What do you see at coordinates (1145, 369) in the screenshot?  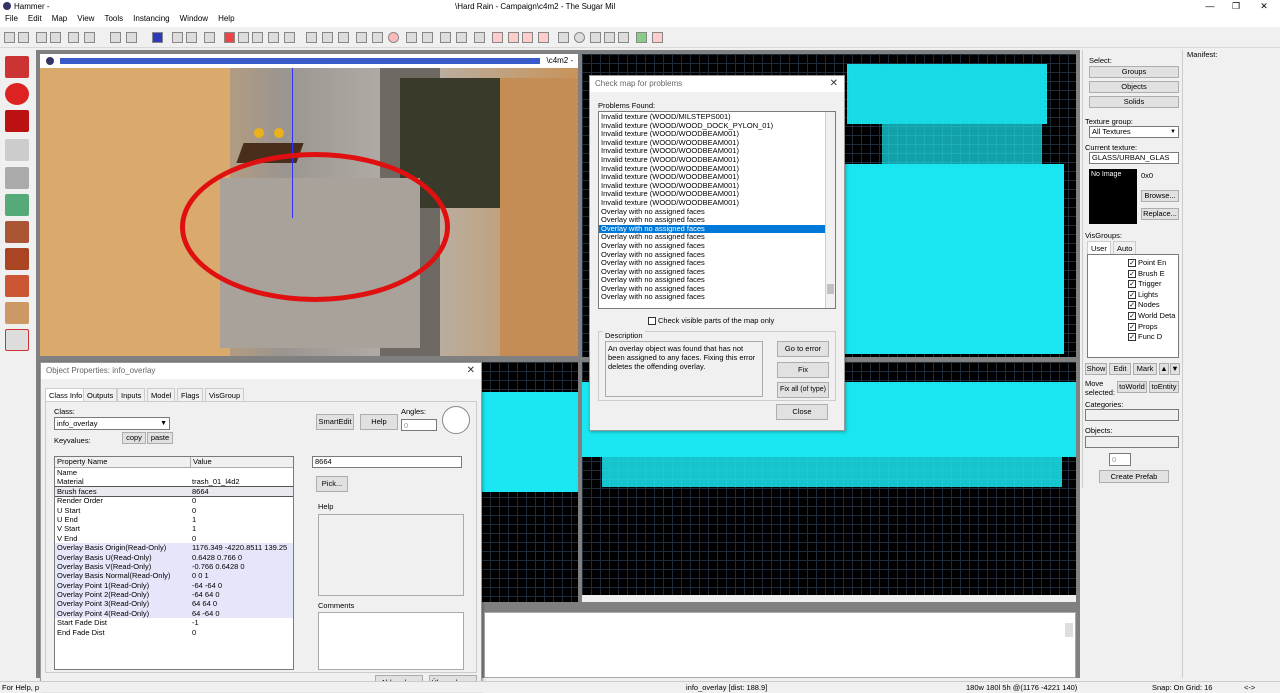 I see `visgroup-mark-button: Mark` at bounding box center [1145, 369].